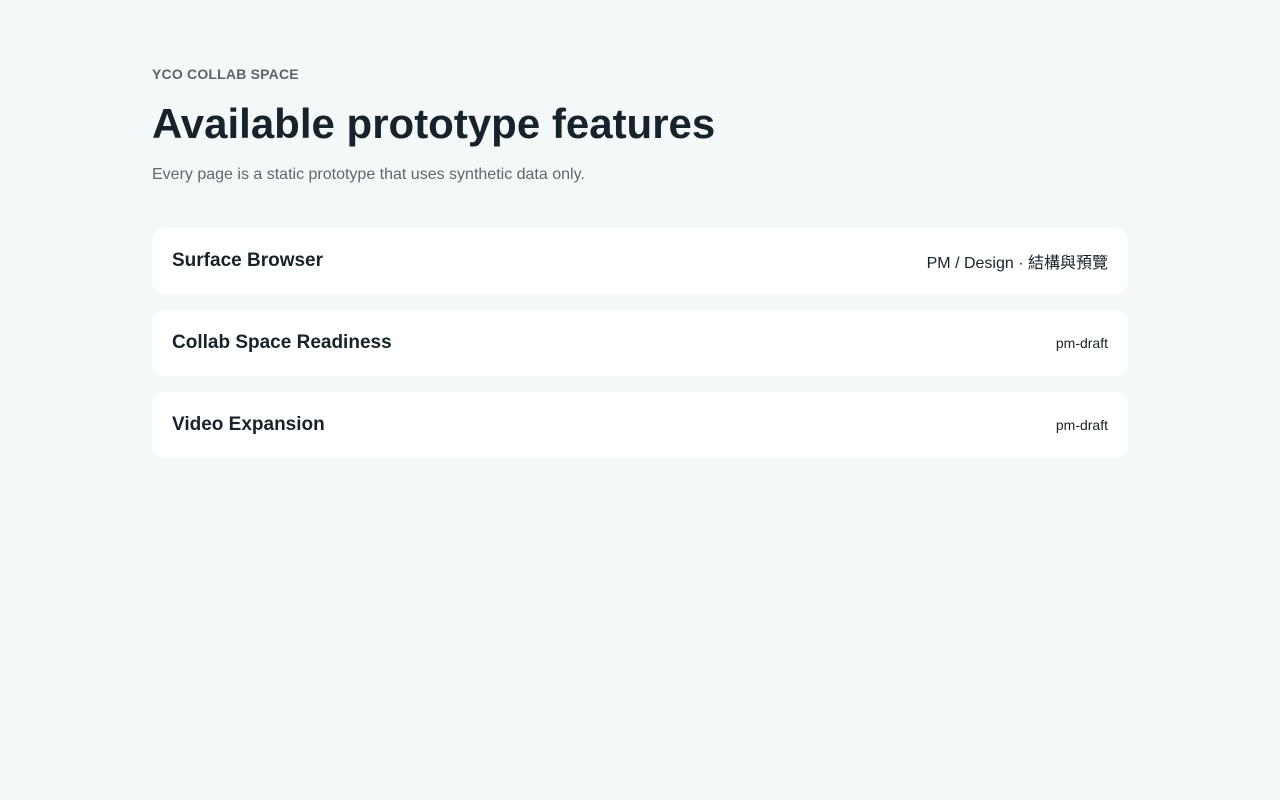  I want to click on feature-card-surface-browser: Surface Browser PM / Design · 結構與預覽, so click(640, 261).